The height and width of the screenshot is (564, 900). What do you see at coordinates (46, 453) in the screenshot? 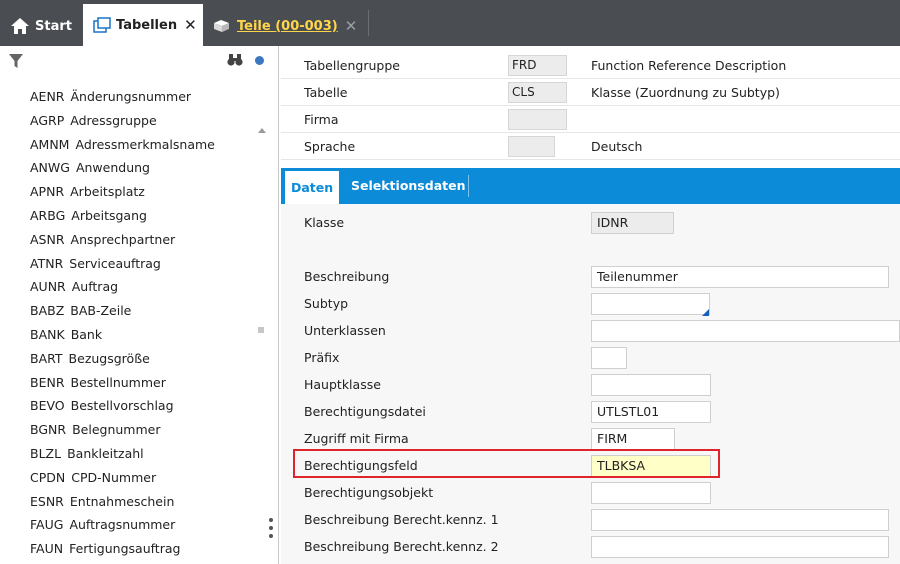
I see `sidebar-item-code: BLZL` at bounding box center [46, 453].